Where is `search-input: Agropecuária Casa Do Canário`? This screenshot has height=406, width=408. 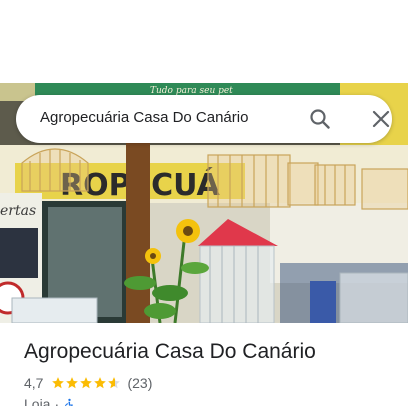
search-input: Agropecuária Casa Do Canário is located at coordinates (144, 117).